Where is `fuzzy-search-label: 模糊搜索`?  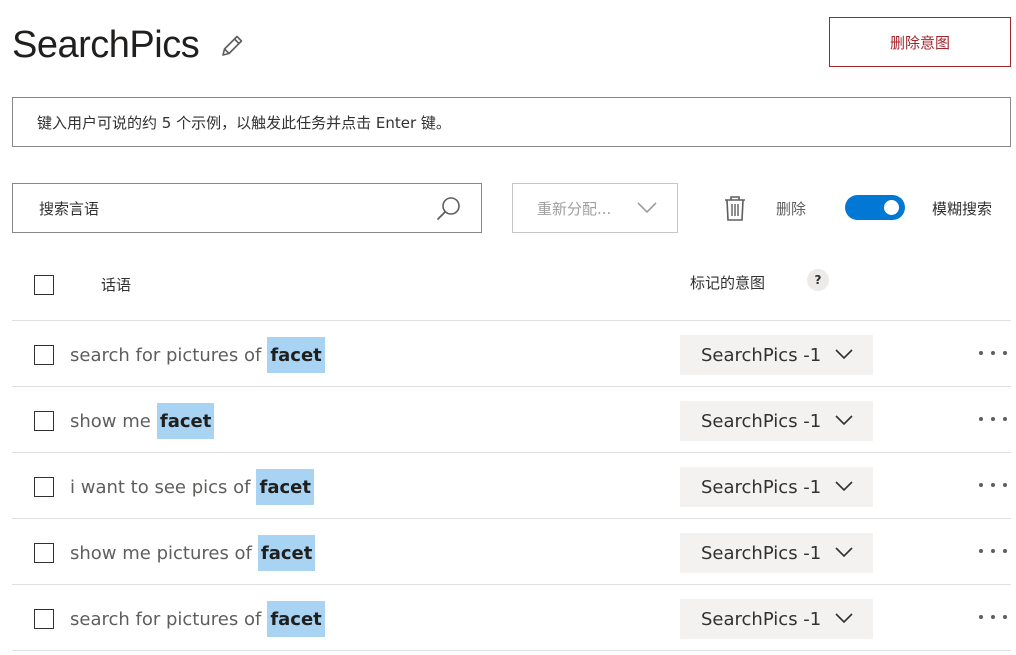 fuzzy-search-label: 模糊搜索 is located at coordinates (962, 209).